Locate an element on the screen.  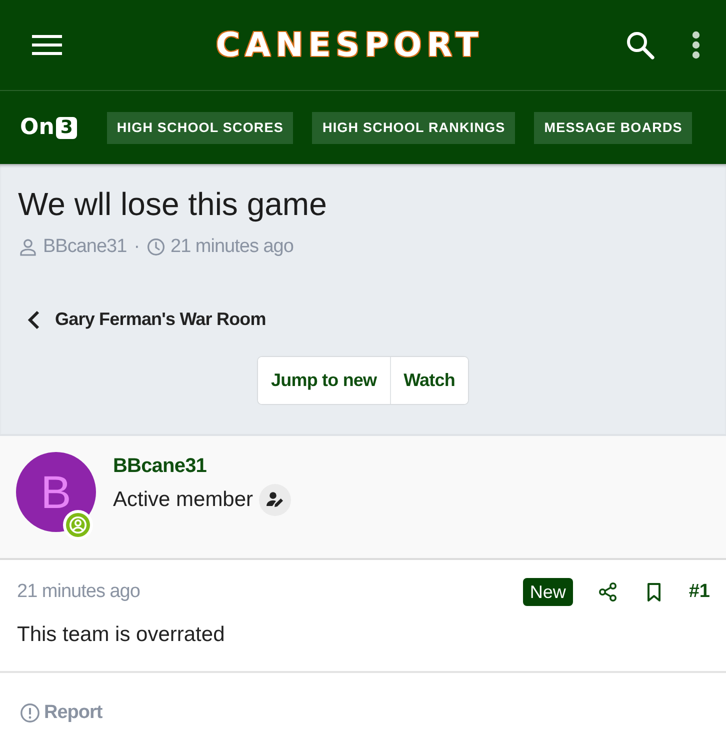
nav-link: HIGH SCHOOL RANKINGS is located at coordinates (414, 128).